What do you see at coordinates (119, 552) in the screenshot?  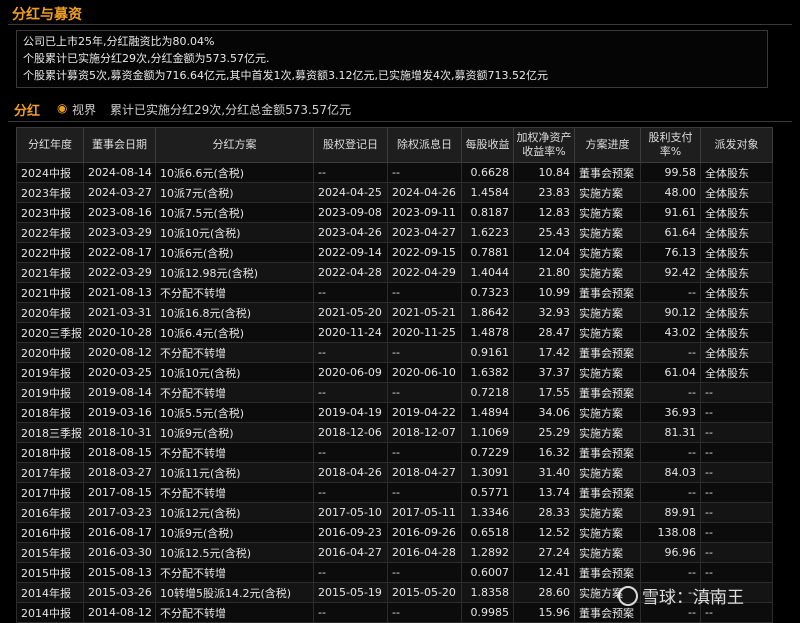 I see `cell-board-date: 2016-03-30` at bounding box center [119, 552].